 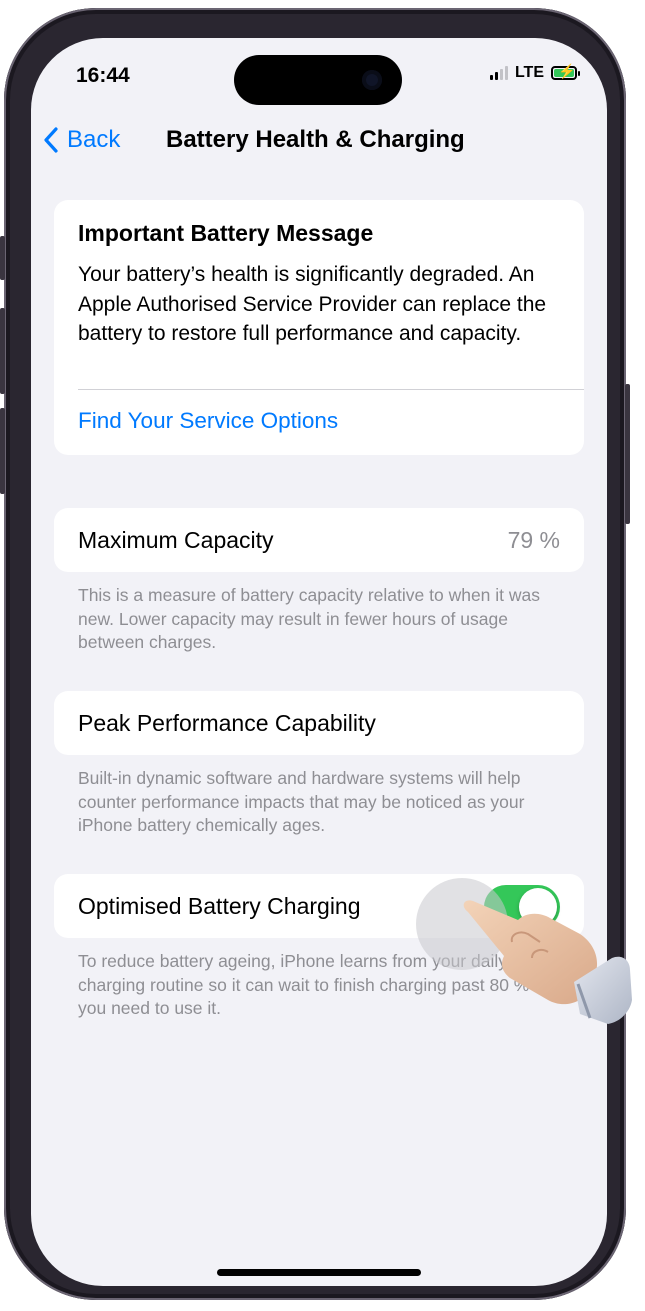 I want to click on network-label: LTE, so click(x=529, y=72).